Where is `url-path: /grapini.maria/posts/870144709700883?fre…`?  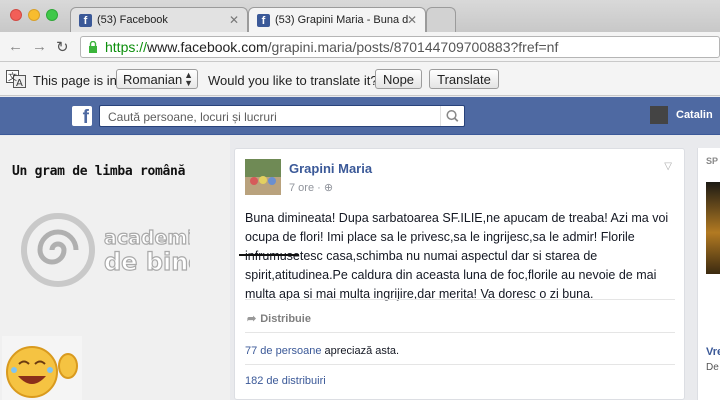 url-path: /grapini.maria/posts/870144709700883?fre… is located at coordinates (413, 47).